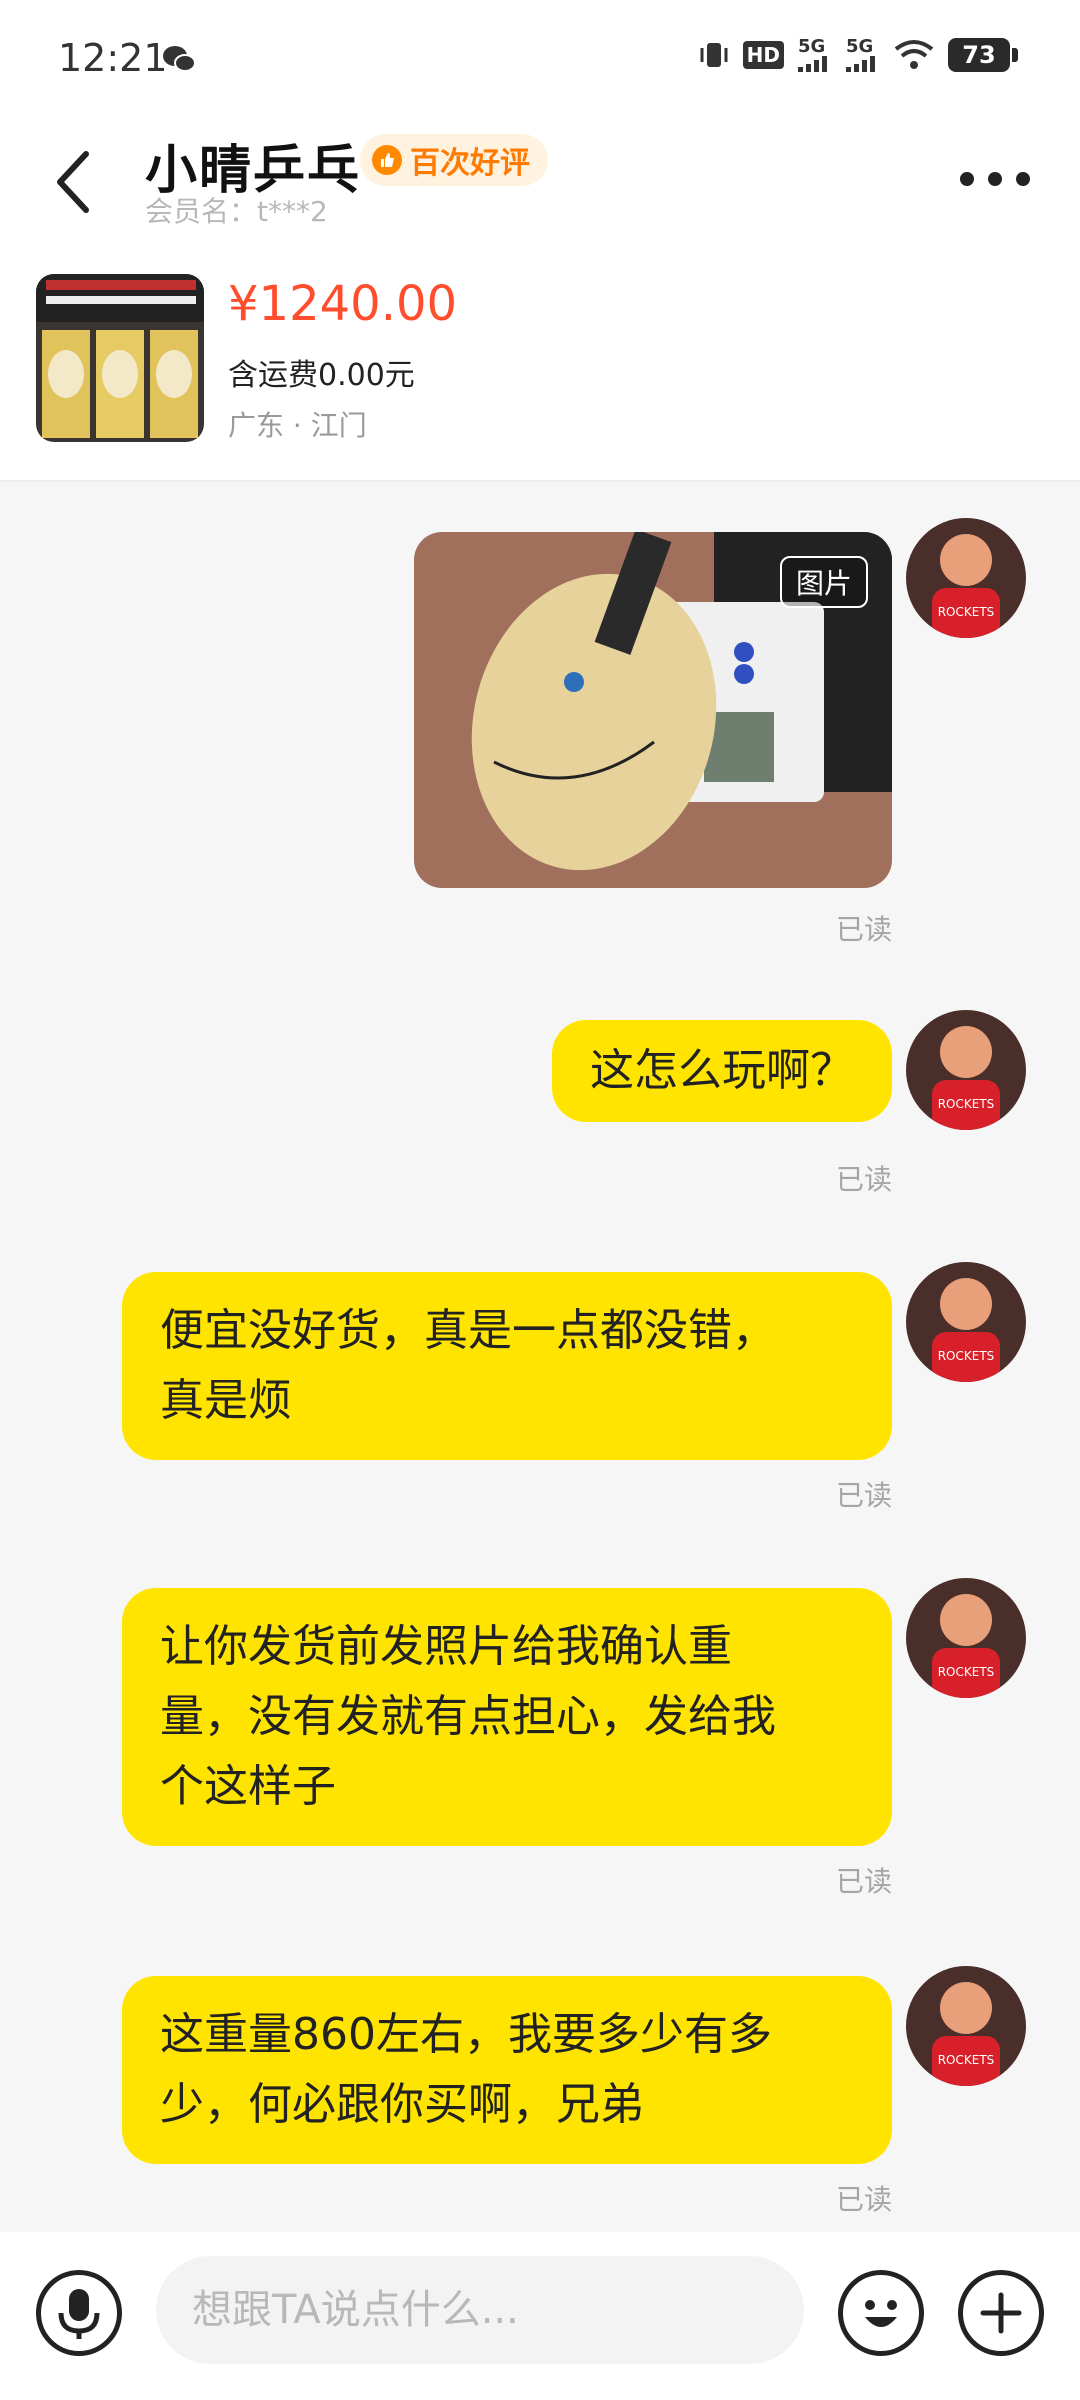 Image resolution: width=1080 pixels, height=2400 pixels. What do you see at coordinates (226, 1400) in the screenshot?
I see `message-line: 真是烦` at bounding box center [226, 1400].